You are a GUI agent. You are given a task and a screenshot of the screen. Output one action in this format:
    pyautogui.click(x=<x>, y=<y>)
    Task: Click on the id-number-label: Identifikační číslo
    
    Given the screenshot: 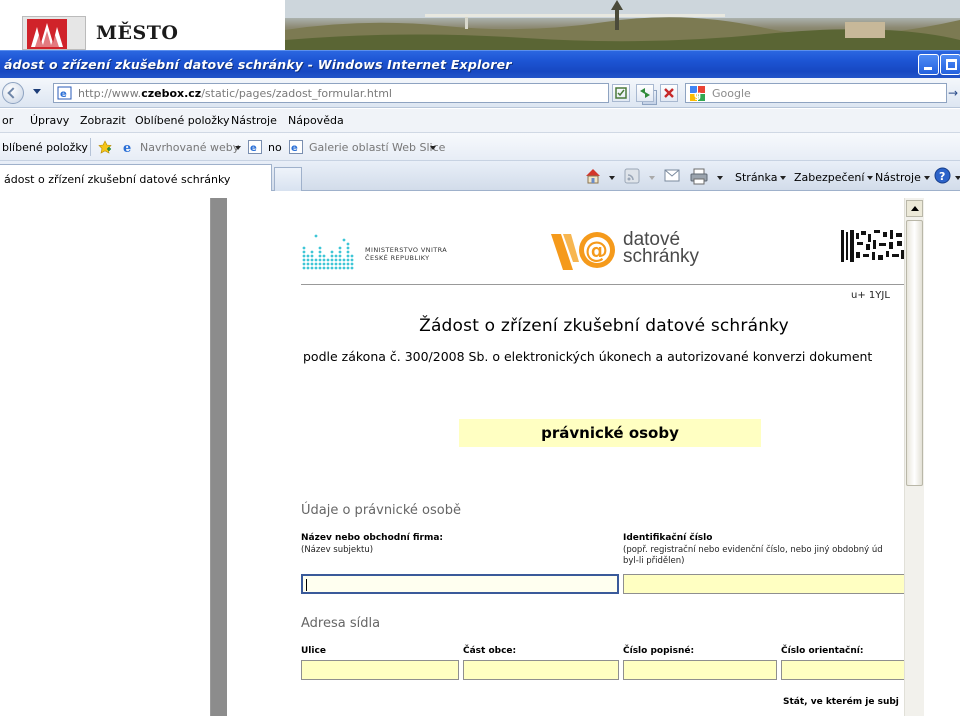 What is the action you would take?
    pyautogui.click(x=668, y=538)
    